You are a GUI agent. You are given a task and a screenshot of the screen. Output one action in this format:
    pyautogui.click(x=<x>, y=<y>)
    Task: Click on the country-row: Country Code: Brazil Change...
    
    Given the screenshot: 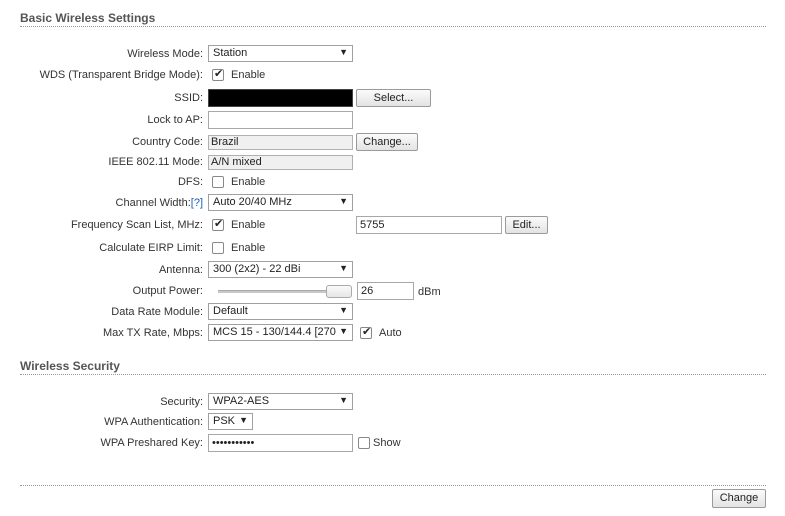 What is the action you would take?
    pyautogui.click(x=392, y=143)
    